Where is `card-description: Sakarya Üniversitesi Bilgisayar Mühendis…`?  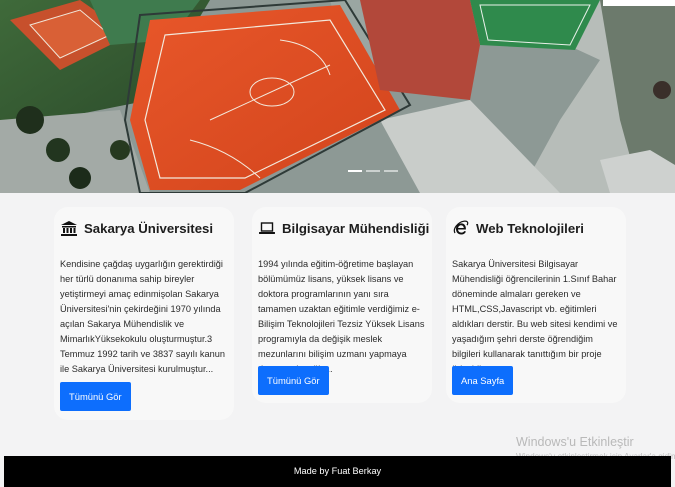 card-description: Sakarya Üniversitesi Bilgisayar Mühendis… is located at coordinates (535, 316).